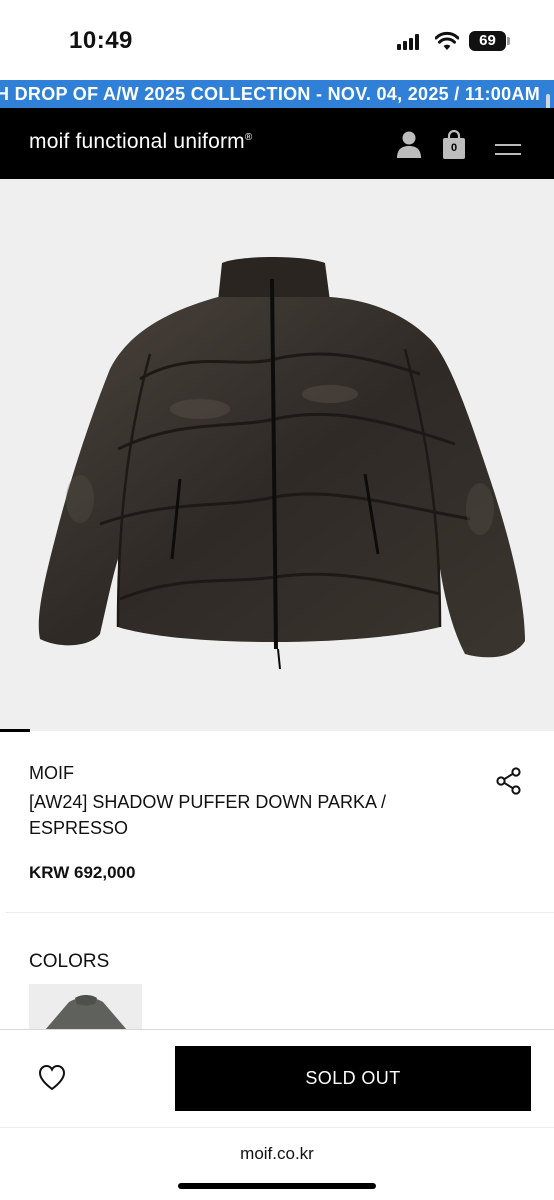 The image size is (554, 1200). I want to click on status-bar: 10:49 69, so click(277, 40).